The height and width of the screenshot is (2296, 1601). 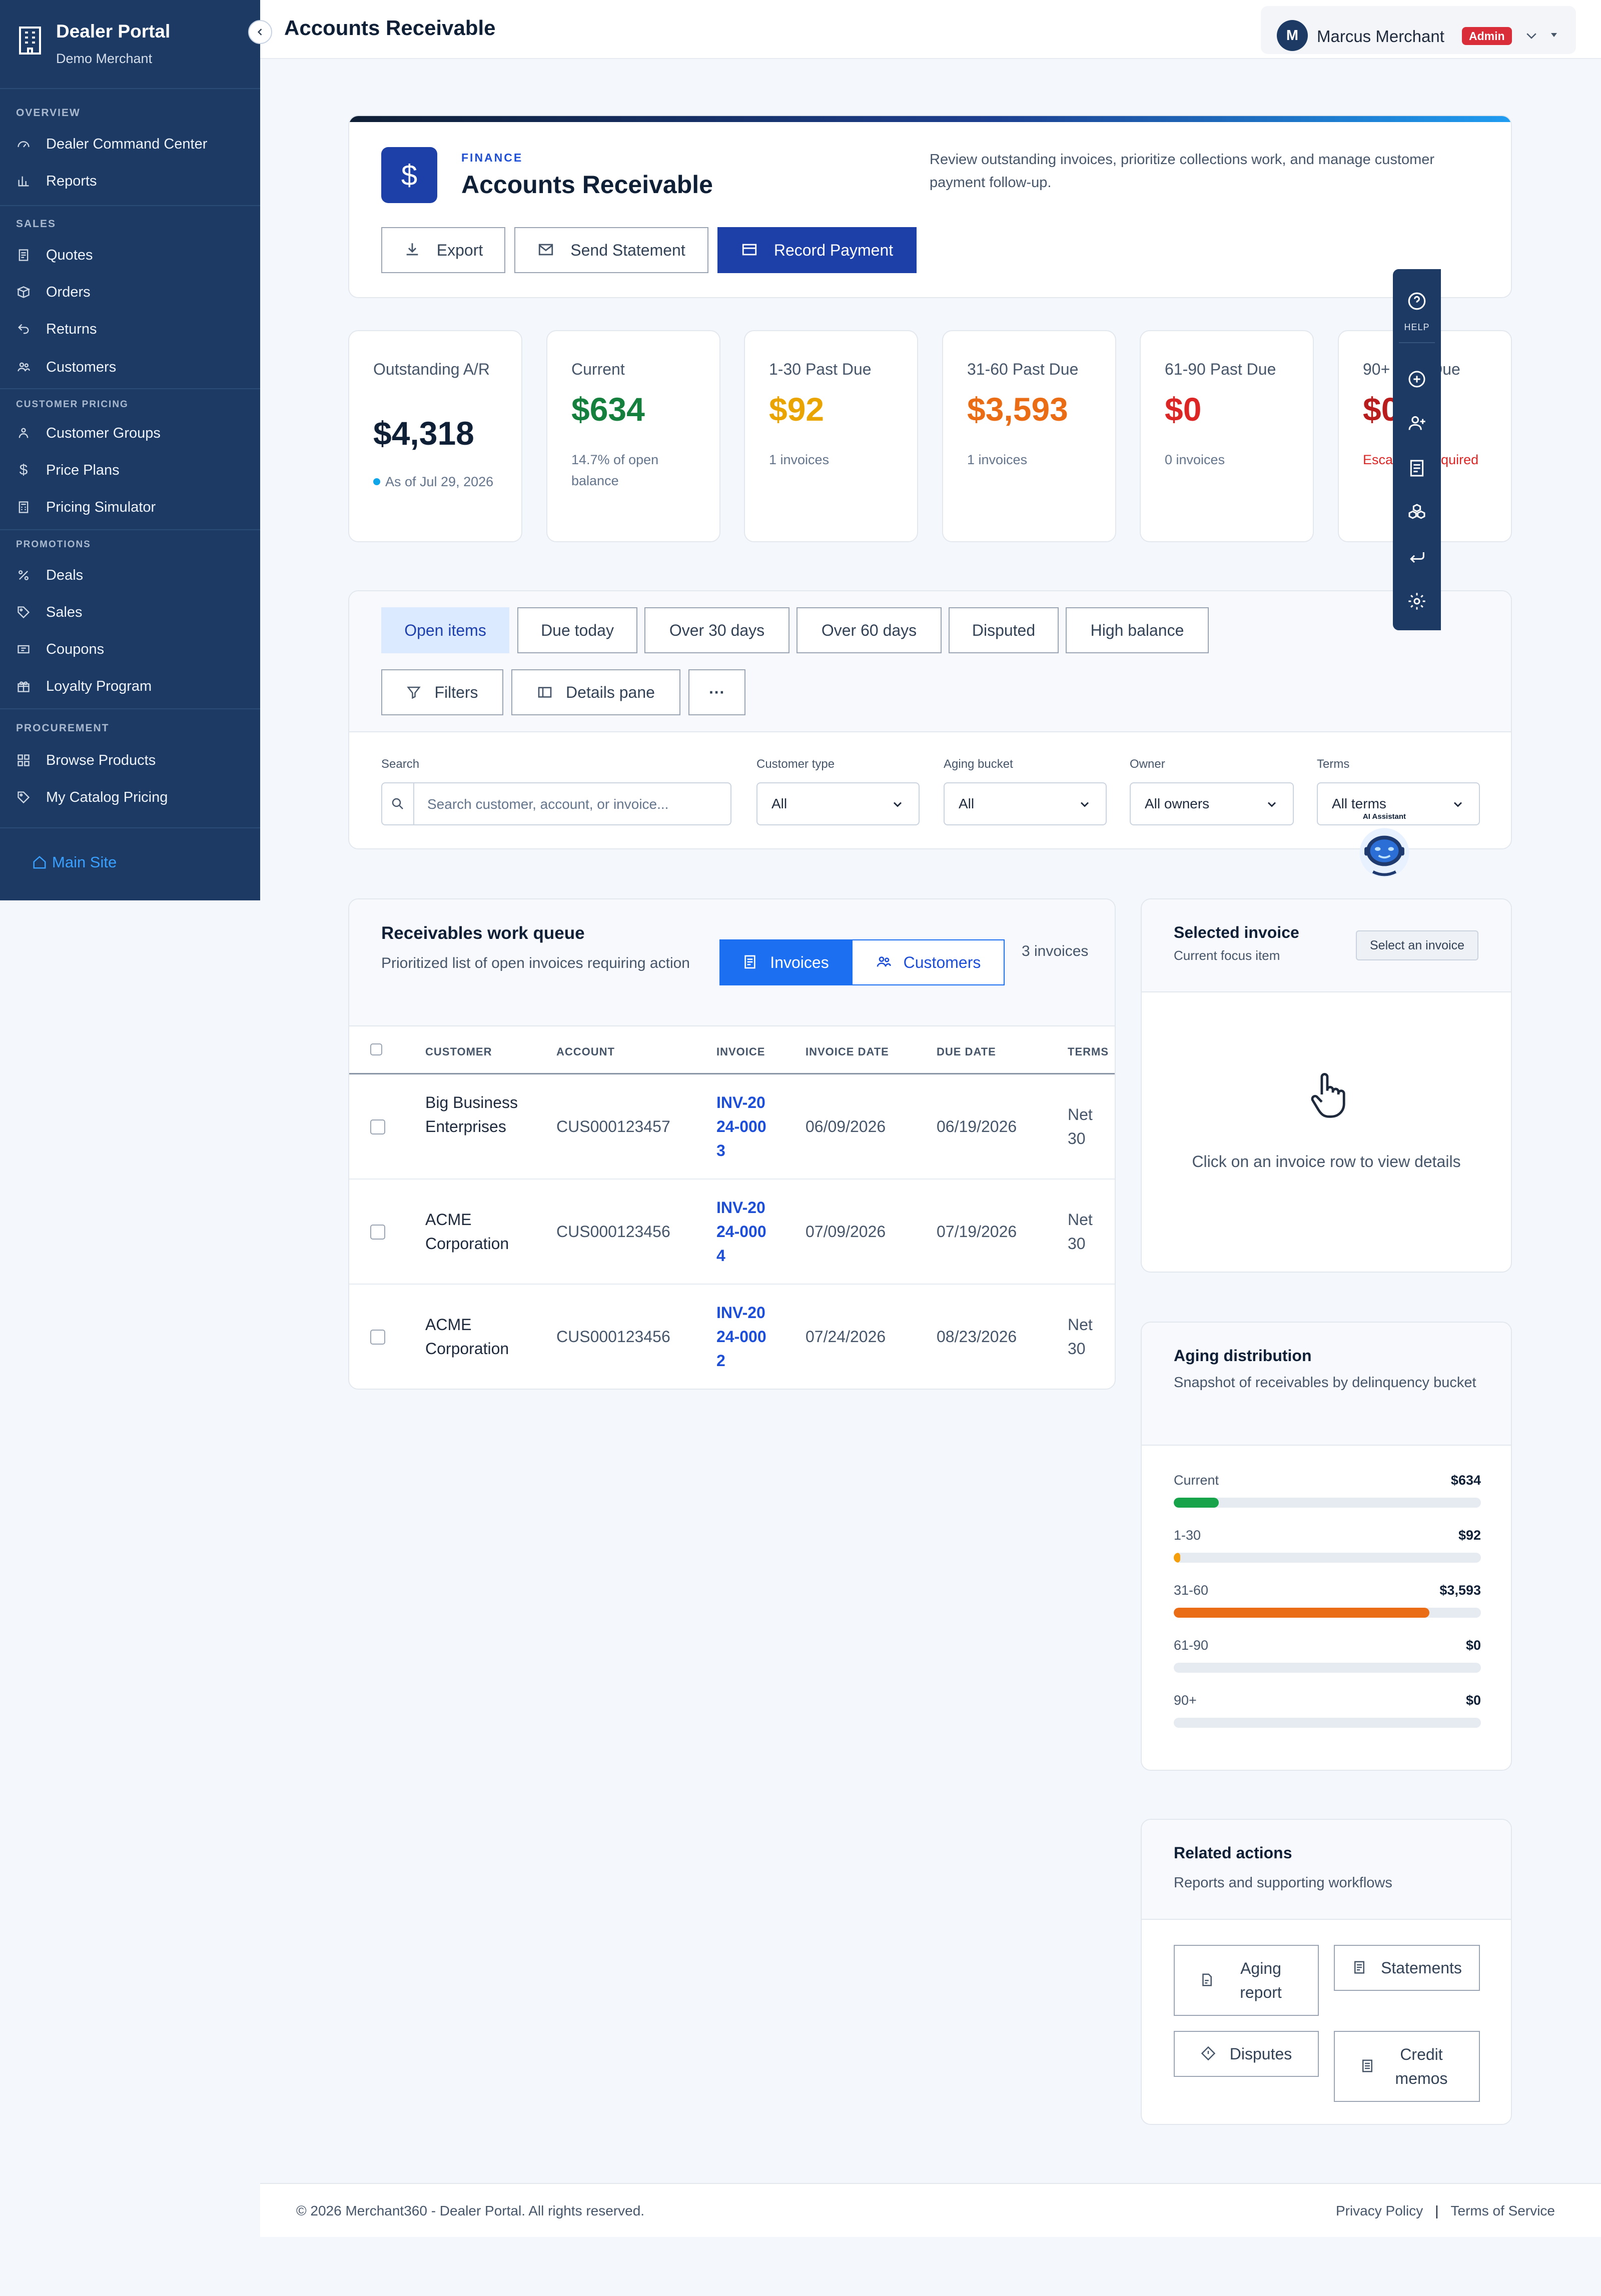 What do you see at coordinates (1417, 301) in the screenshot?
I see `help-button` at bounding box center [1417, 301].